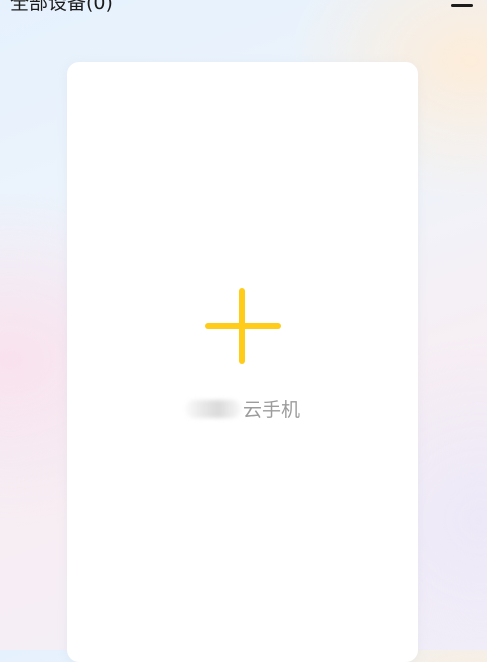 This screenshot has height=662, width=487. I want to click on redacted-text, so click(212, 408).